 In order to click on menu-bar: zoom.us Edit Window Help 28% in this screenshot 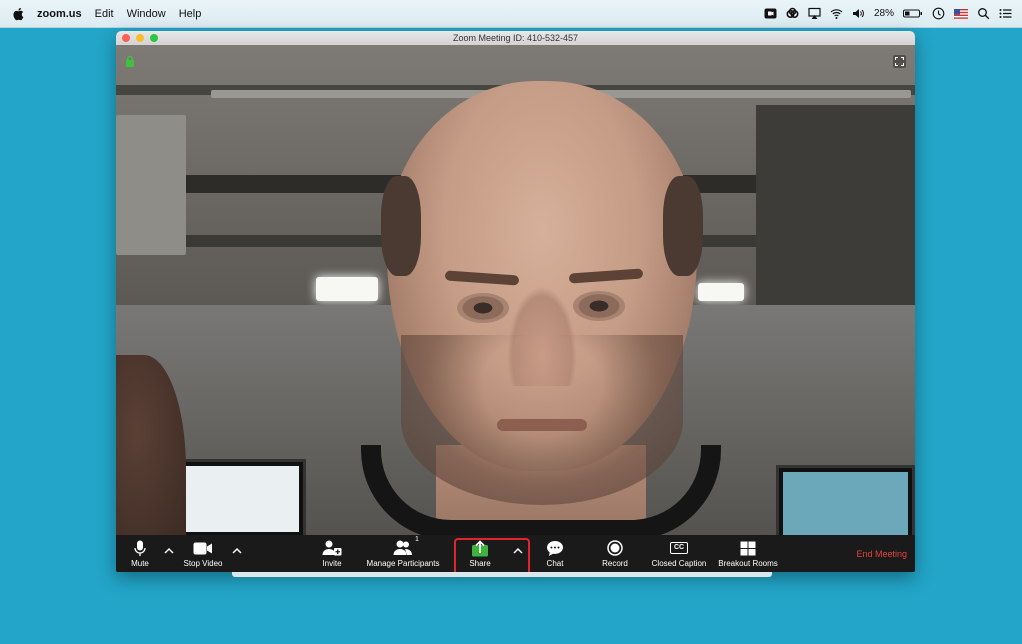, I will do `click(511, 14)`.